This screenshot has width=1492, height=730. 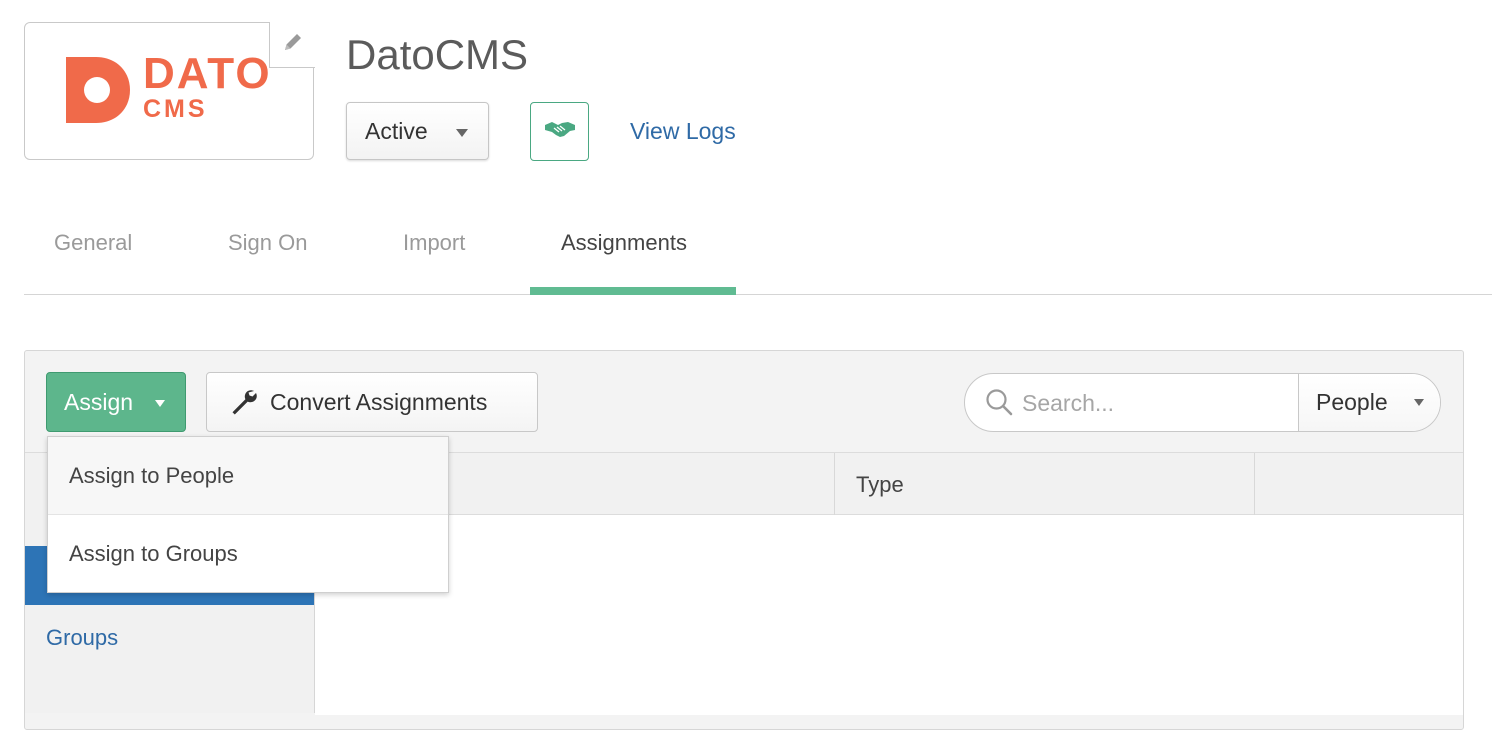 I want to click on tab-bar-divider, so click(x=758, y=294).